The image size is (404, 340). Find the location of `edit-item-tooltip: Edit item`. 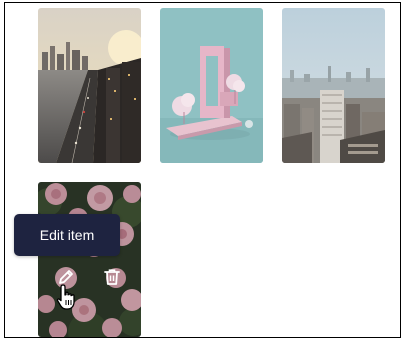

edit-item-tooltip: Edit item is located at coordinates (67, 235).